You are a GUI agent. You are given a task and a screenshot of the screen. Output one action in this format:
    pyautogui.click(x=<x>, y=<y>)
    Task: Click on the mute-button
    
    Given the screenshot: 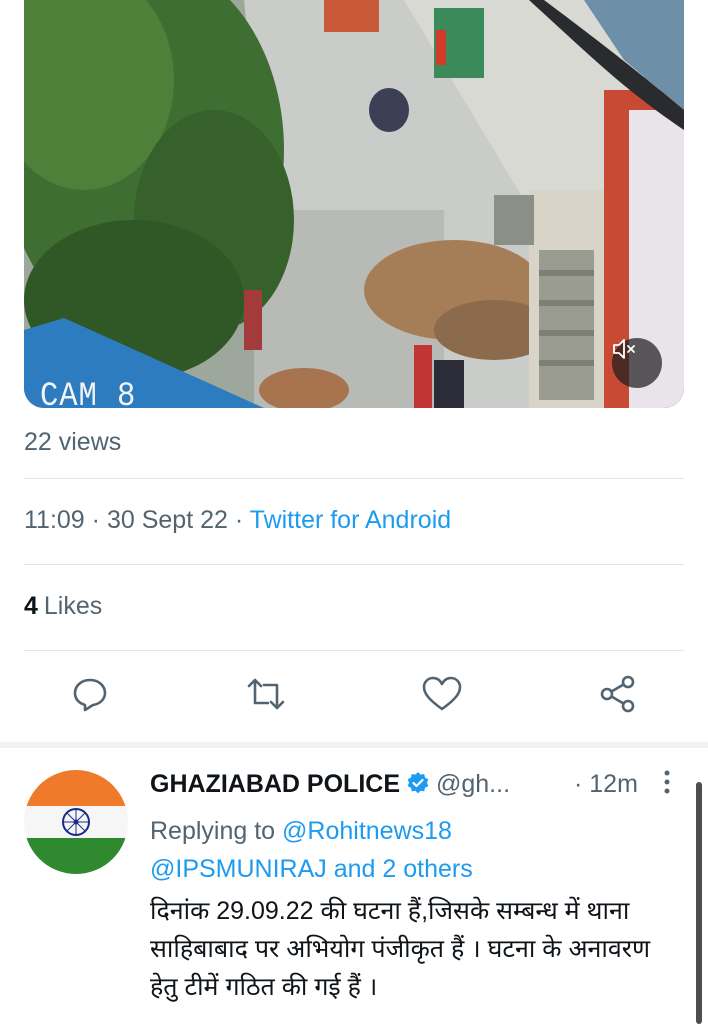 What is the action you would take?
    pyautogui.click(x=637, y=363)
    